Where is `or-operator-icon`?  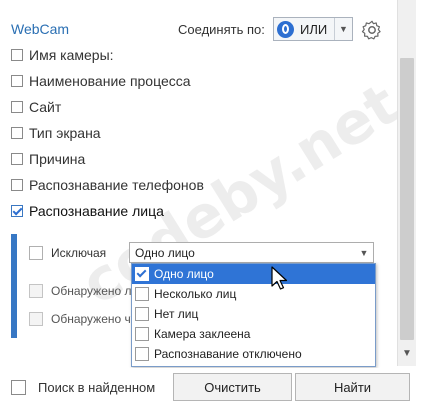
or-operator-icon is located at coordinates (285, 29).